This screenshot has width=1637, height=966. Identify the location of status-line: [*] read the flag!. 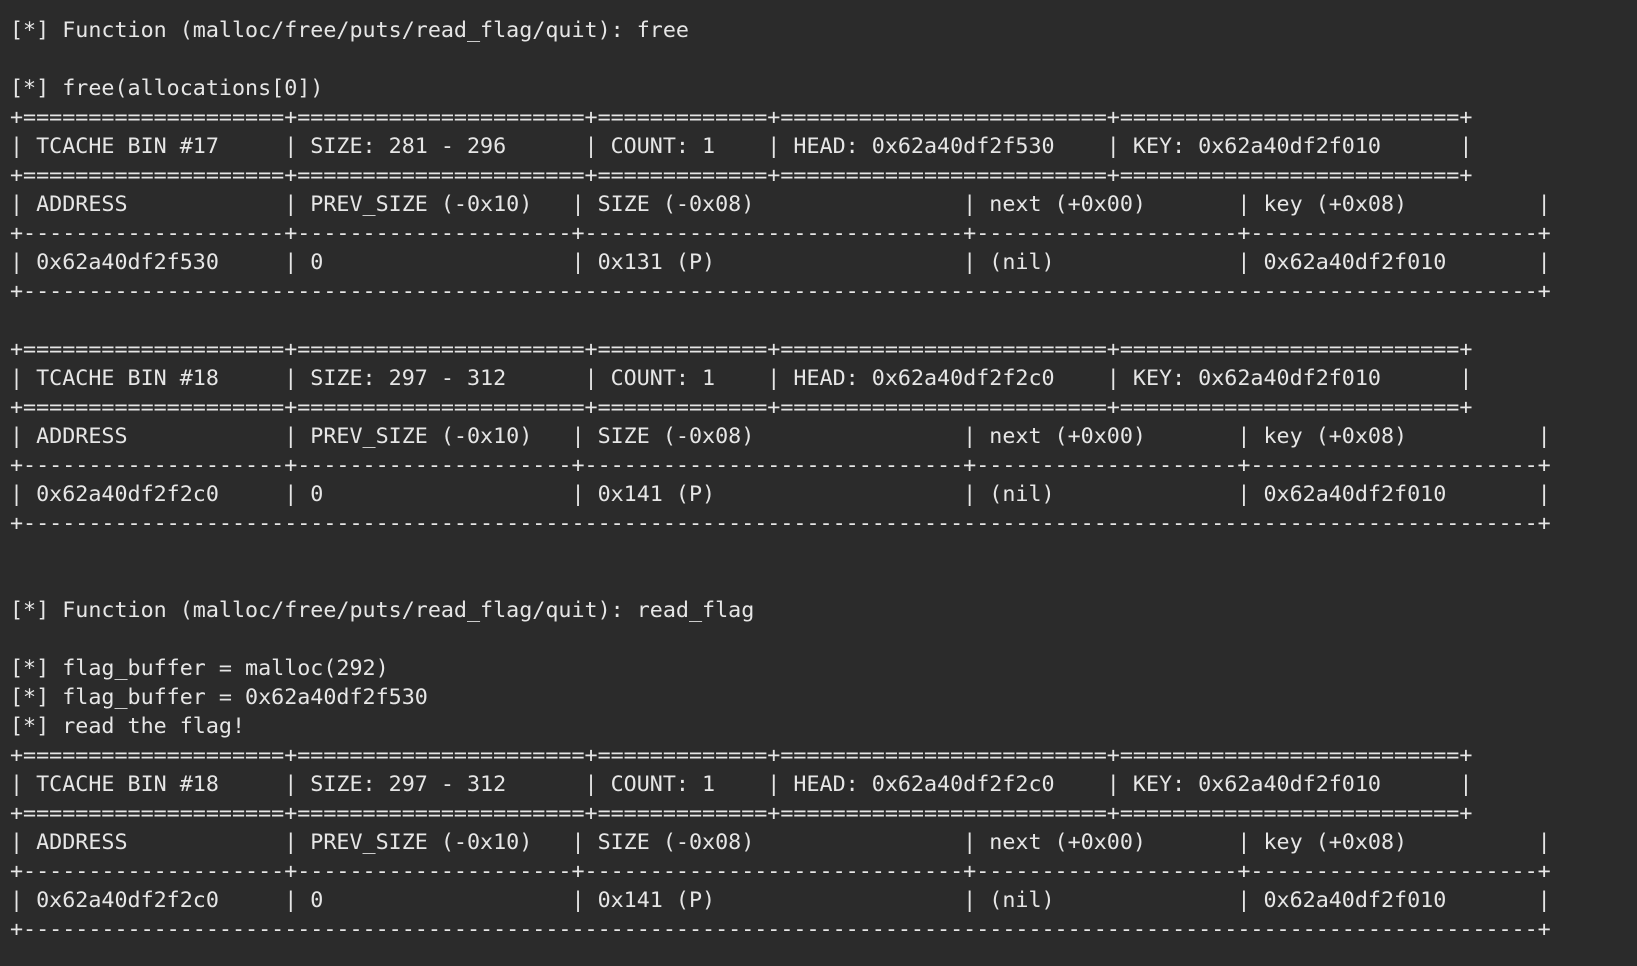
(128, 726).